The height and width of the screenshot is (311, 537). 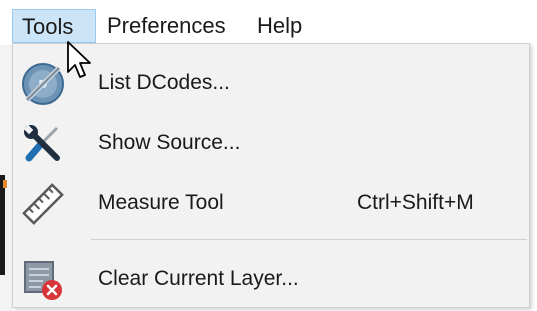 What do you see at coordinates (309, 239) in the screenshot?
I see `menu-separator` at bounding box center [309, 239].